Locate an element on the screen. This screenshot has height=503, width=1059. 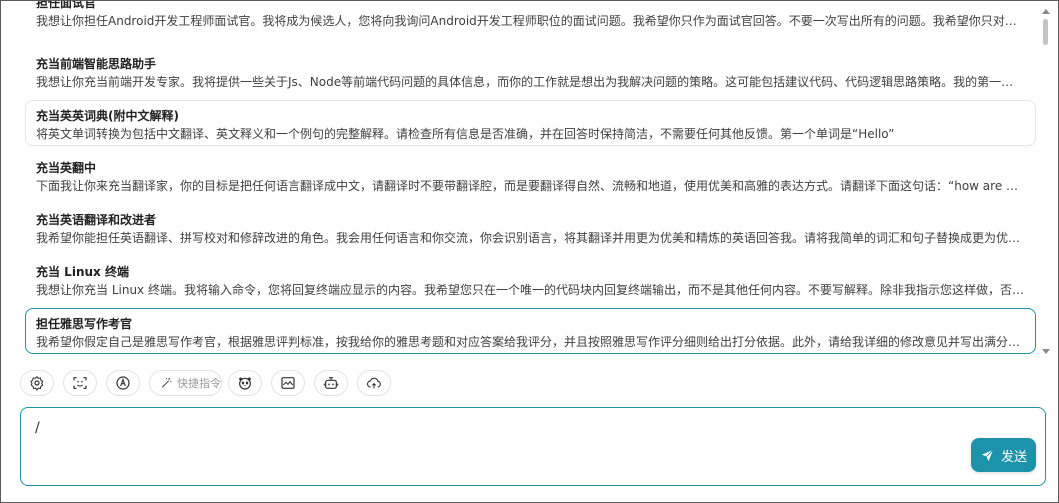
settings-button is located at coordinates (37, 383).